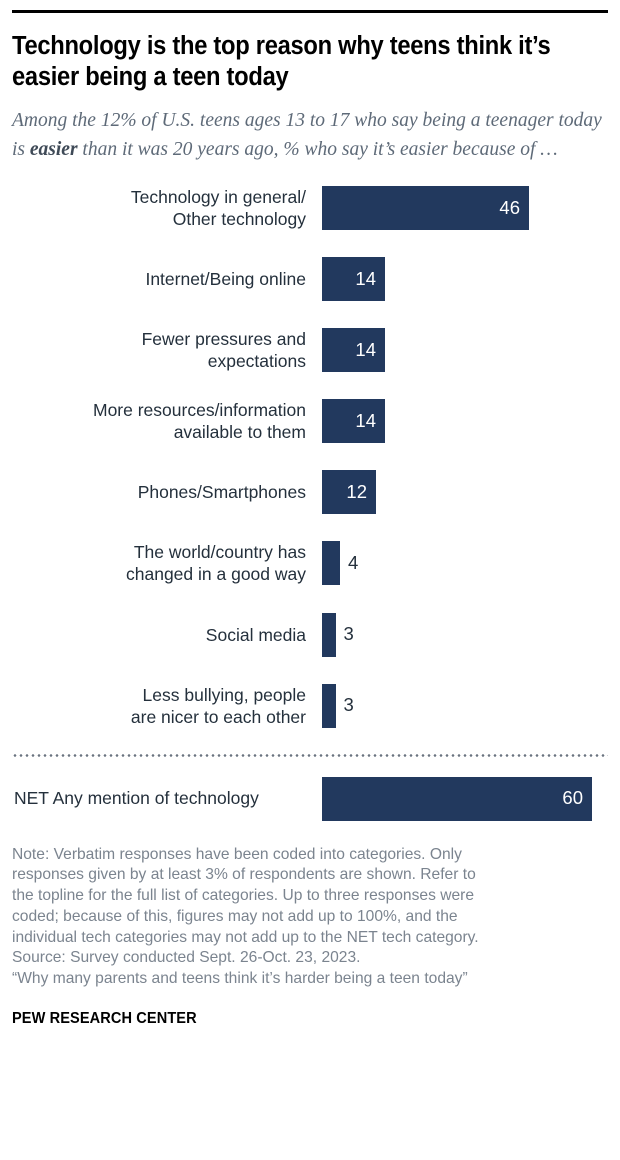 The image size is (620, 1160). Describe the element at coordinates (310, 634) in the screenshot. I see `bar-row: Social media 3` at that location.